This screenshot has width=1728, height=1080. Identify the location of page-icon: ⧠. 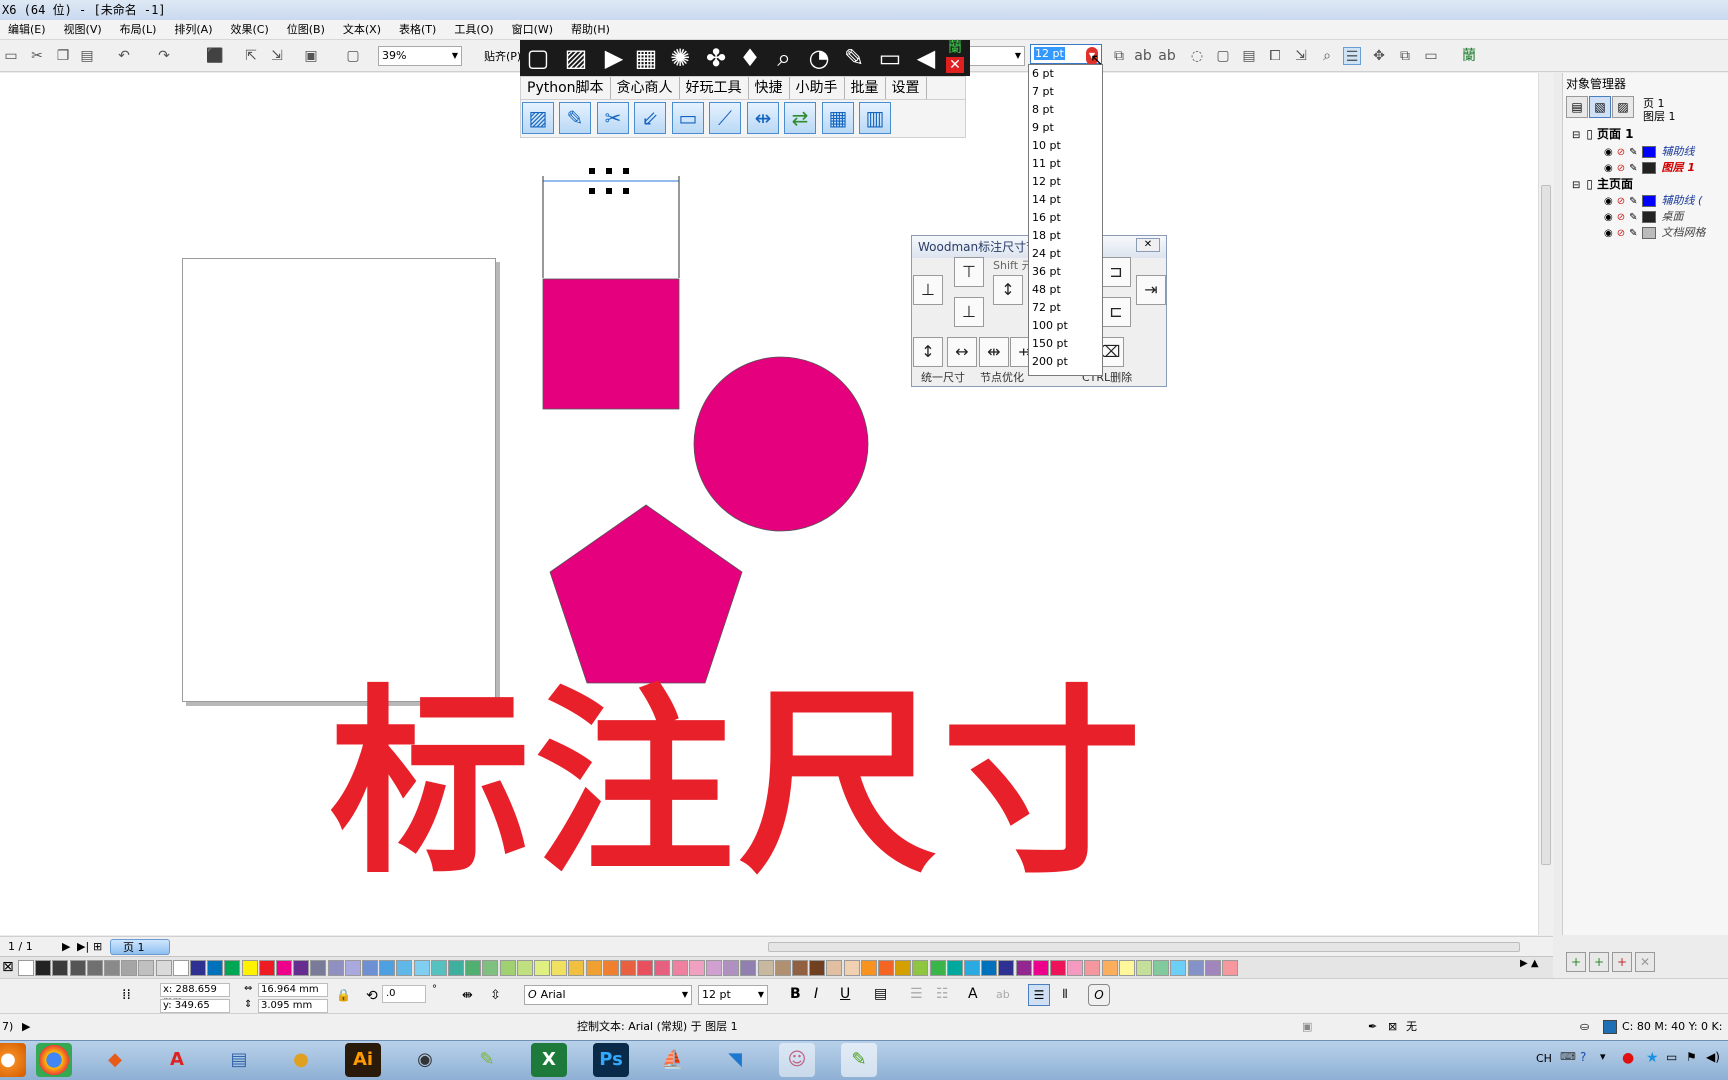
(1275, 56).